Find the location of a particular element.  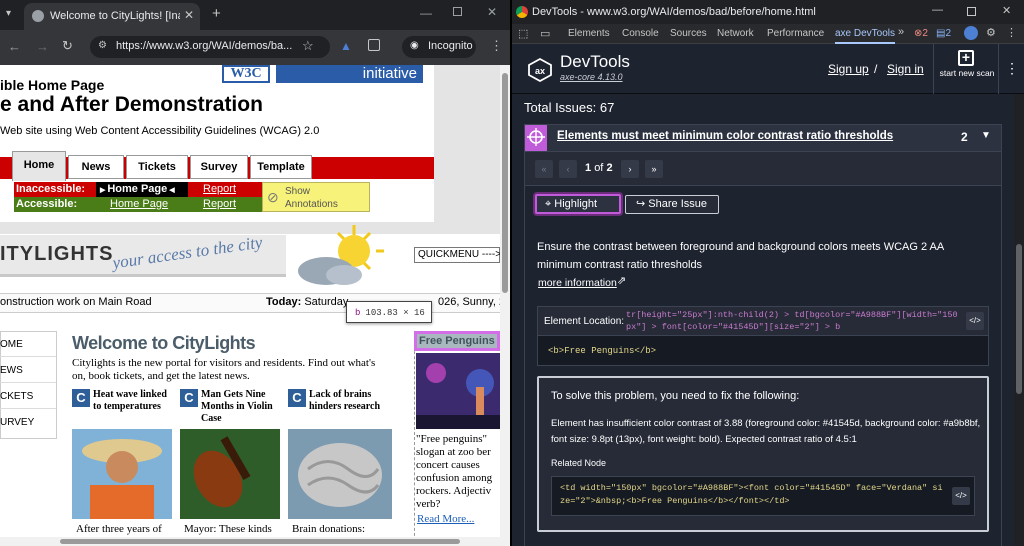

settings-gear-icon: ⚙ is located at coordinates (991, 32).